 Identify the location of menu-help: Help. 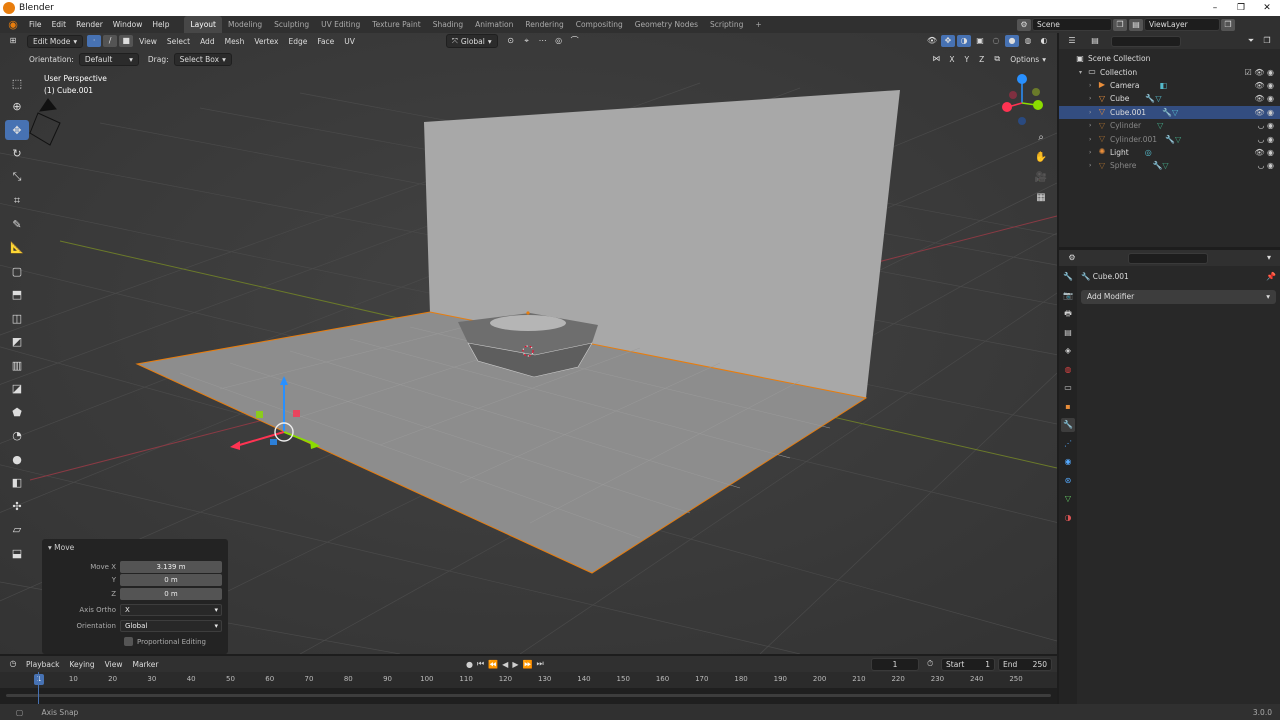
(160, 24).